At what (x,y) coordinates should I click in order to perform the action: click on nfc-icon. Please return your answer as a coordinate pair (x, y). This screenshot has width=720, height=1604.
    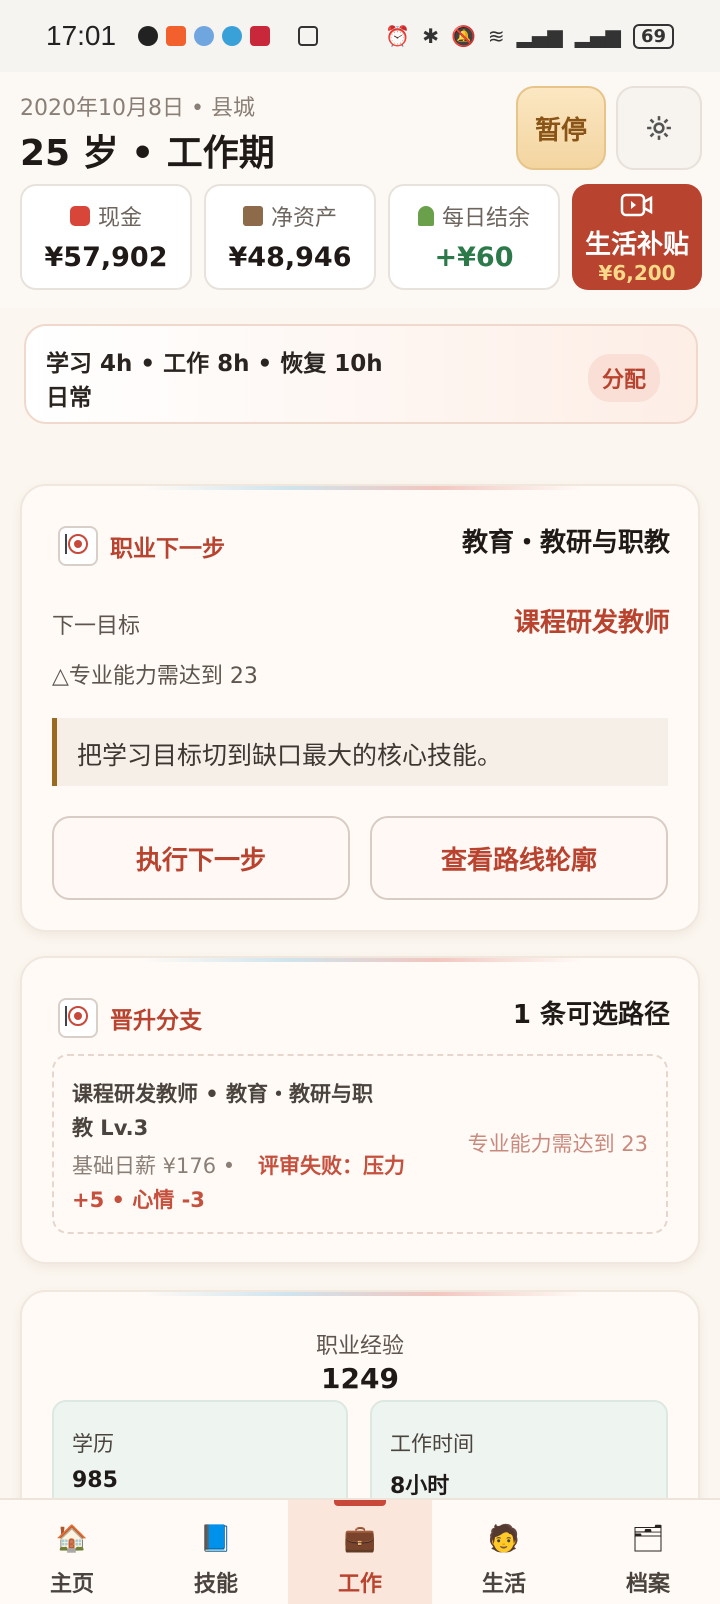
    Looking at the image, I should click on (308, 36).